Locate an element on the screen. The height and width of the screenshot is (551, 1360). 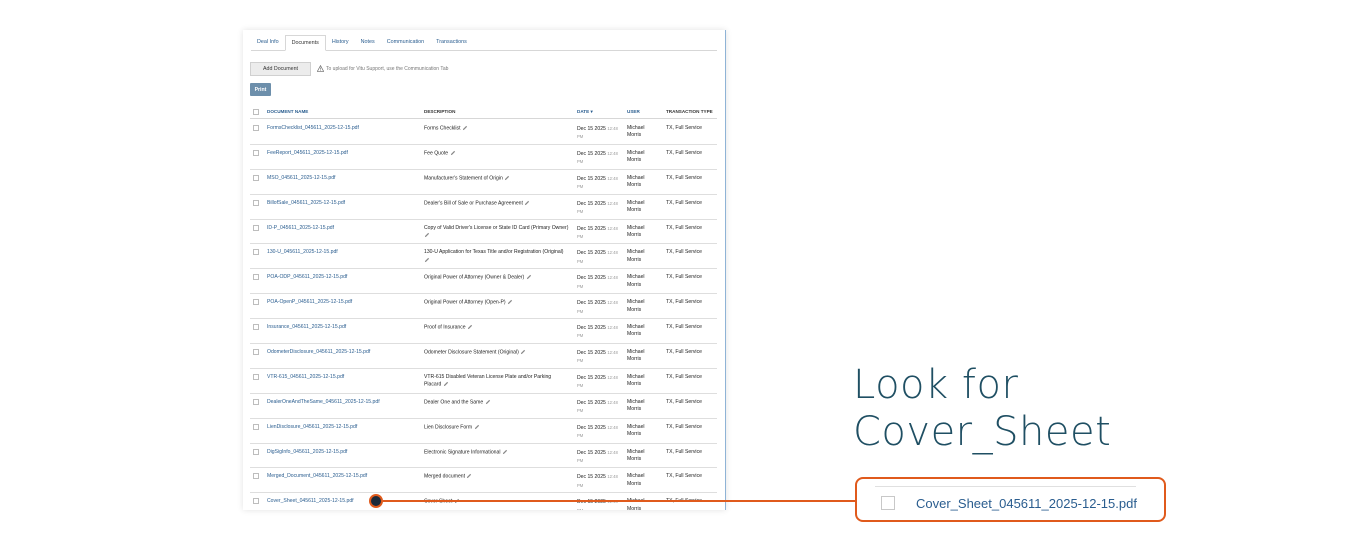
document-link: DigSigInfo_045611_2025-12-15.pdf is located at coordinates (307, 452).